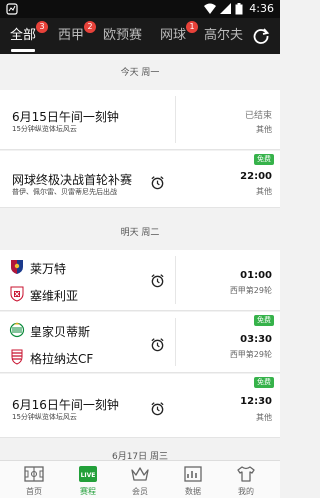  What do you see at coordinates (140, 456) in the screenshot?
I see `date-section-header: 6月17日 周三` at bounding box center [140, 456].